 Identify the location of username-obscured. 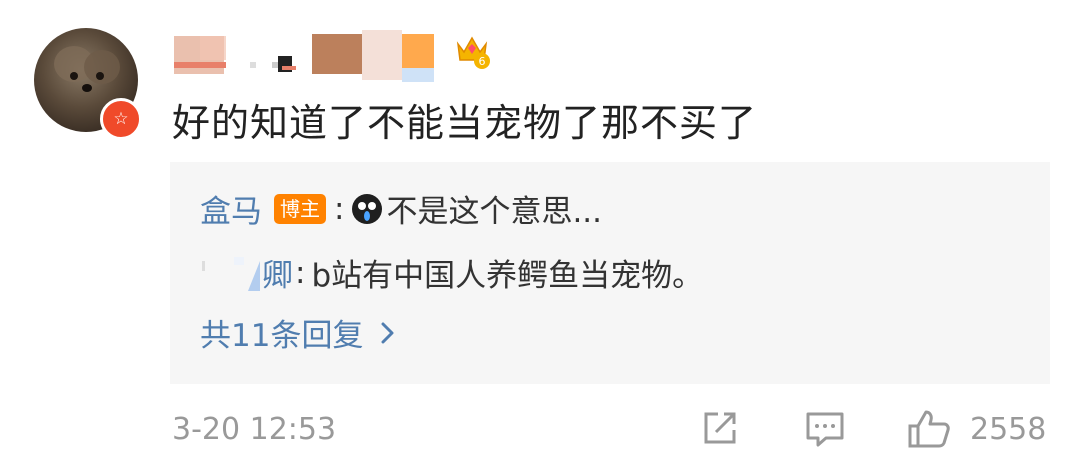
(330, 52).